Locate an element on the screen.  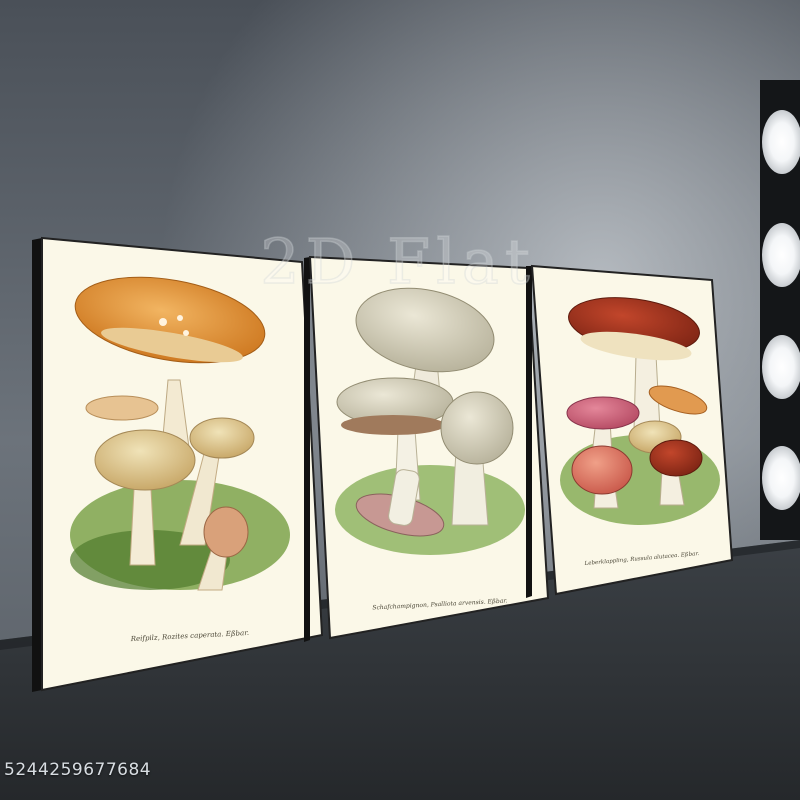
watermark-text: 2D Flat is located at coordinates (398, 261).